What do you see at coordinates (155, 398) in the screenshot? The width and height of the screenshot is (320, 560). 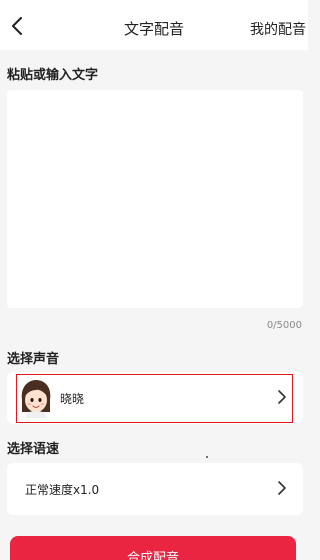 I see `voice-select-row: 晓晓` at bounding box center [155, 398].